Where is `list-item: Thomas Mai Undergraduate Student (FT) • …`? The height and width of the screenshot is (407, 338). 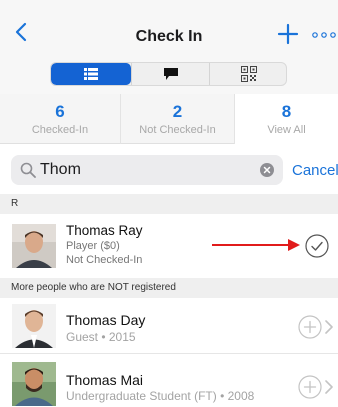
list-item: Thomas Mai Undergraduate Student (FT) • … is located at coordinates (169, 381).